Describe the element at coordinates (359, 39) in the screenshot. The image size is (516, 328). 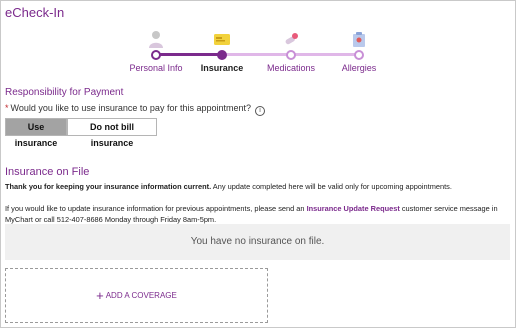
I see `allergies-icon` at that location.